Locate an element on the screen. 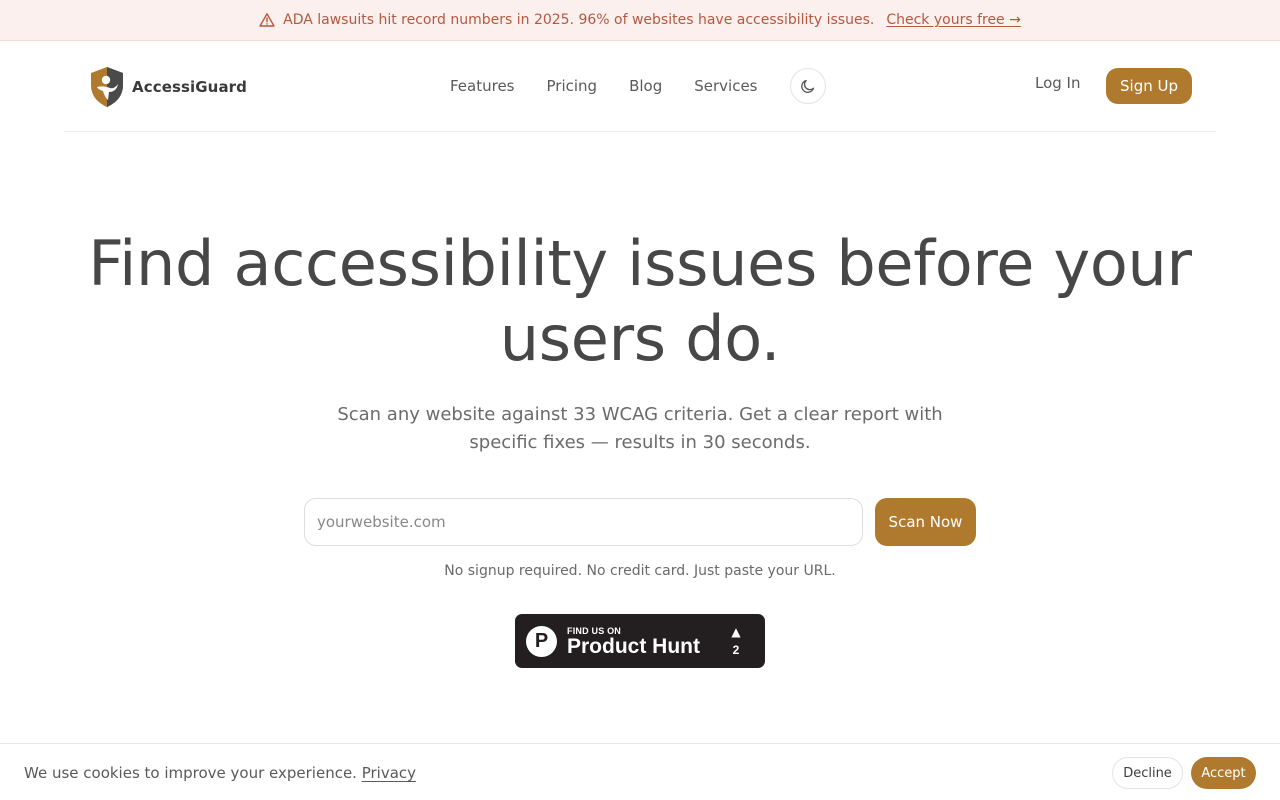 The image size is (1280, 800). hero-title-line-1: Find accessibility issues before your is located at coordinates (640, 263).